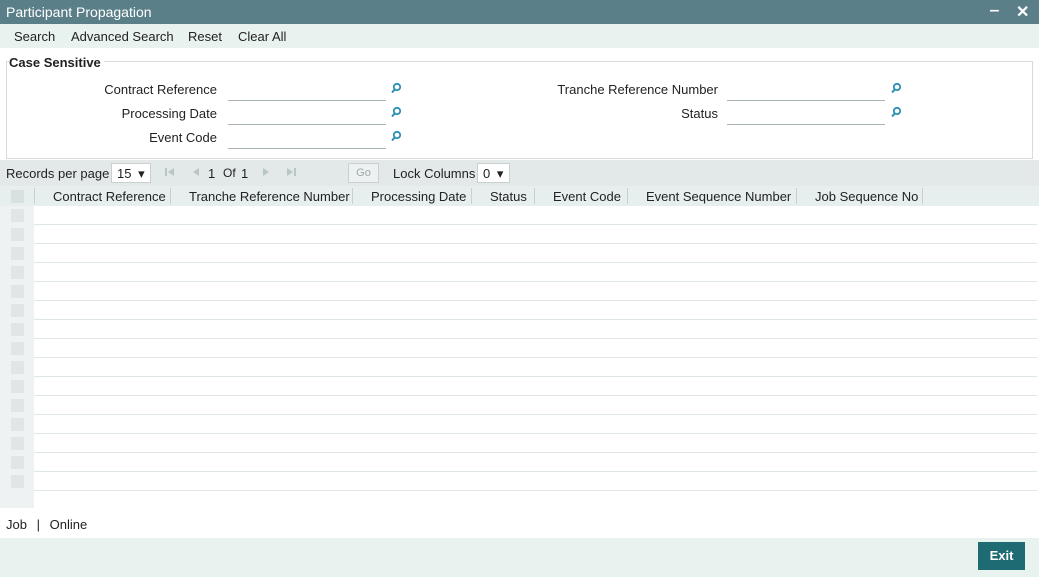  Describe the element at coordinates (122, 36) in the screenshot. I see `advanced-search-button: Advanced Search` at that location.